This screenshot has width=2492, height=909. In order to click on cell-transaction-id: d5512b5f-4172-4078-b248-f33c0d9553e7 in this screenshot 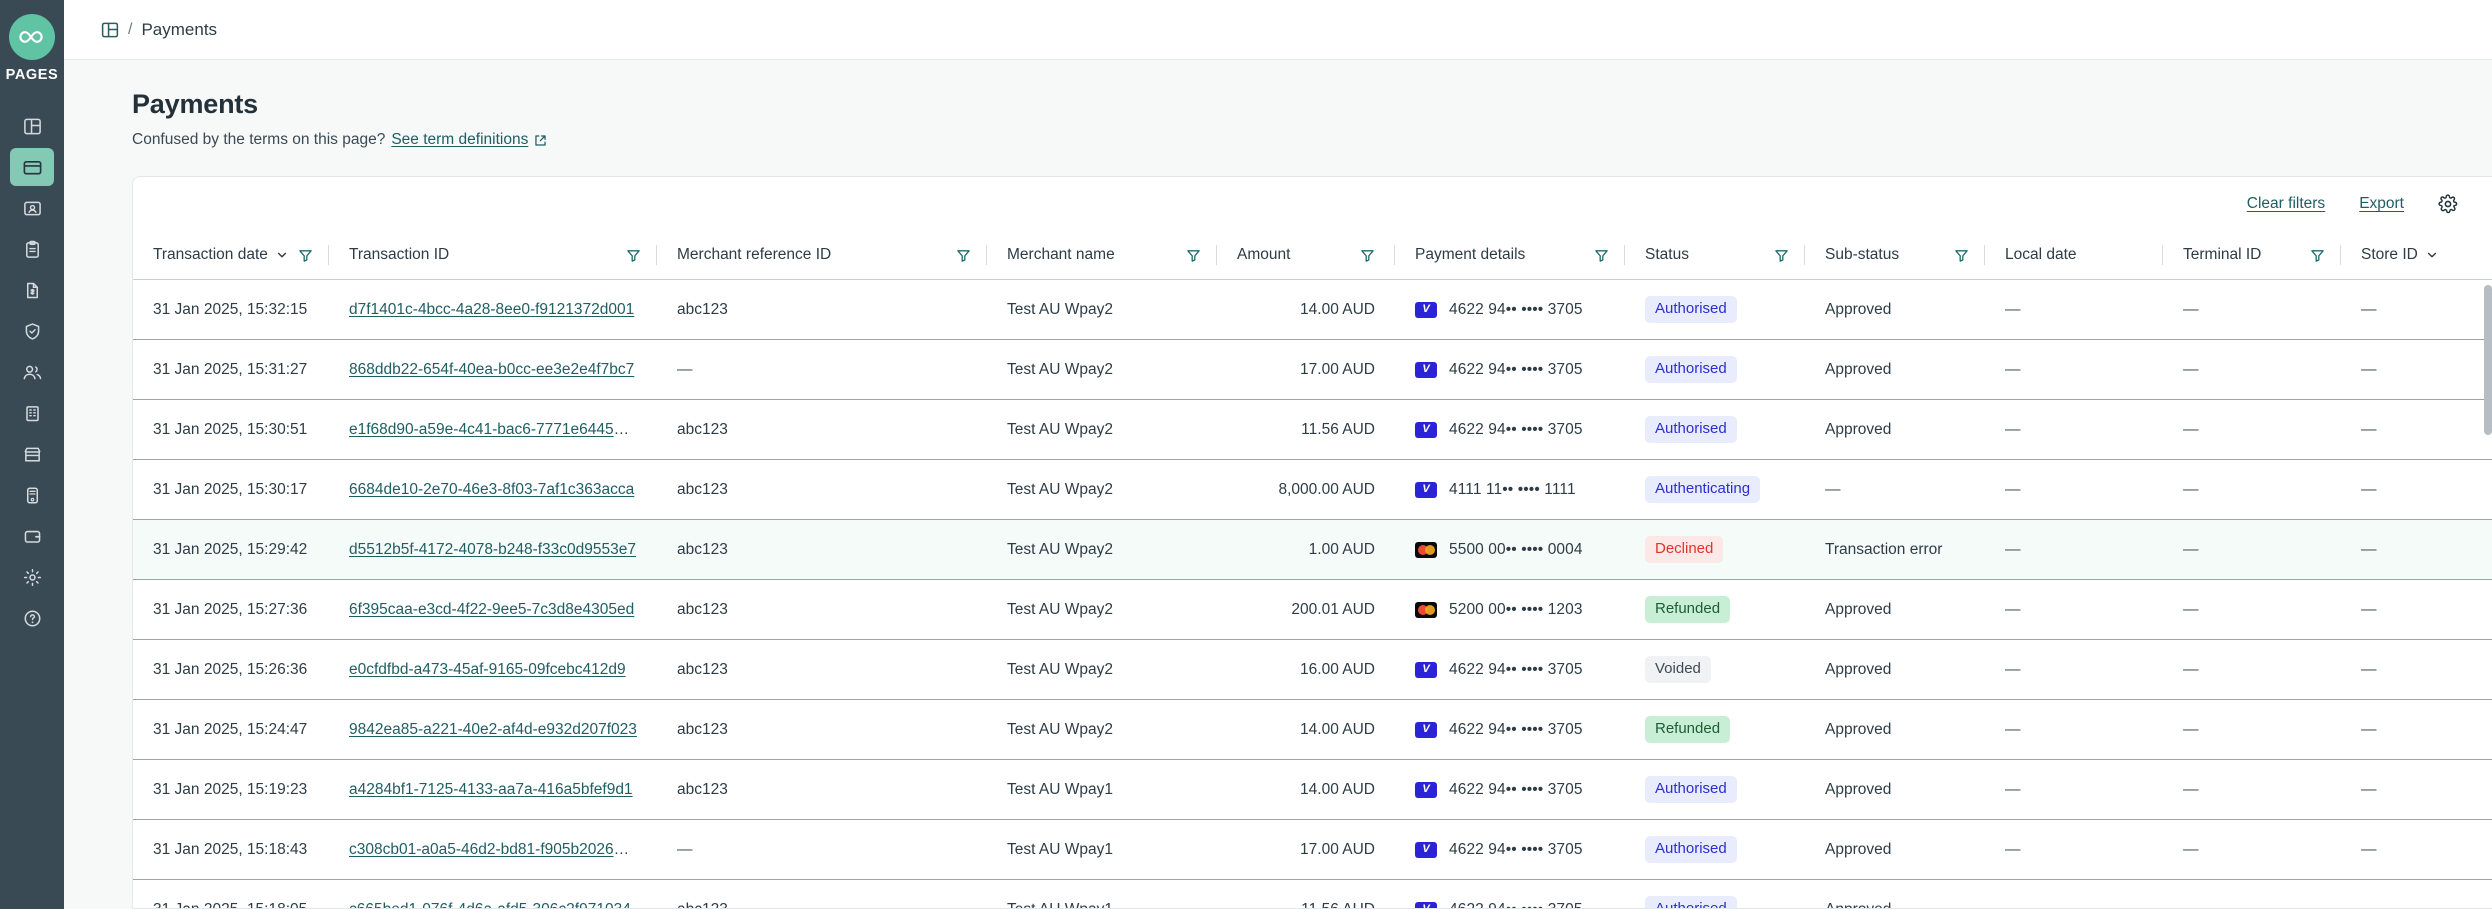, I will do `click(493, 549)`.